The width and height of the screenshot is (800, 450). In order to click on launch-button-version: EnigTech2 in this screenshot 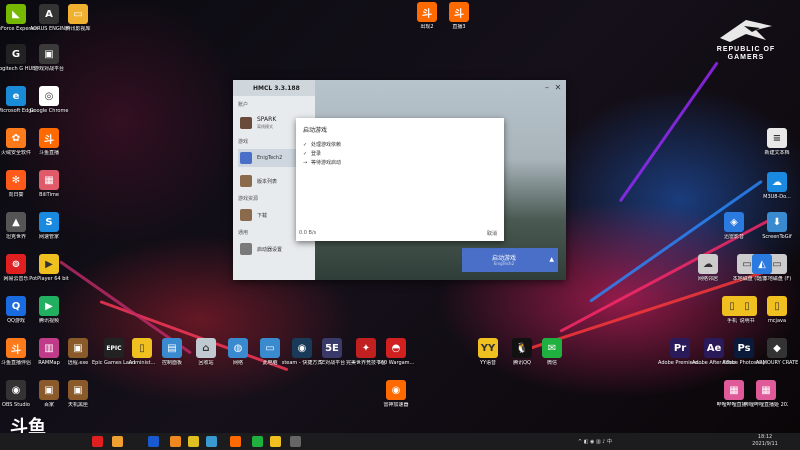, I will do `click(504, 263)`.